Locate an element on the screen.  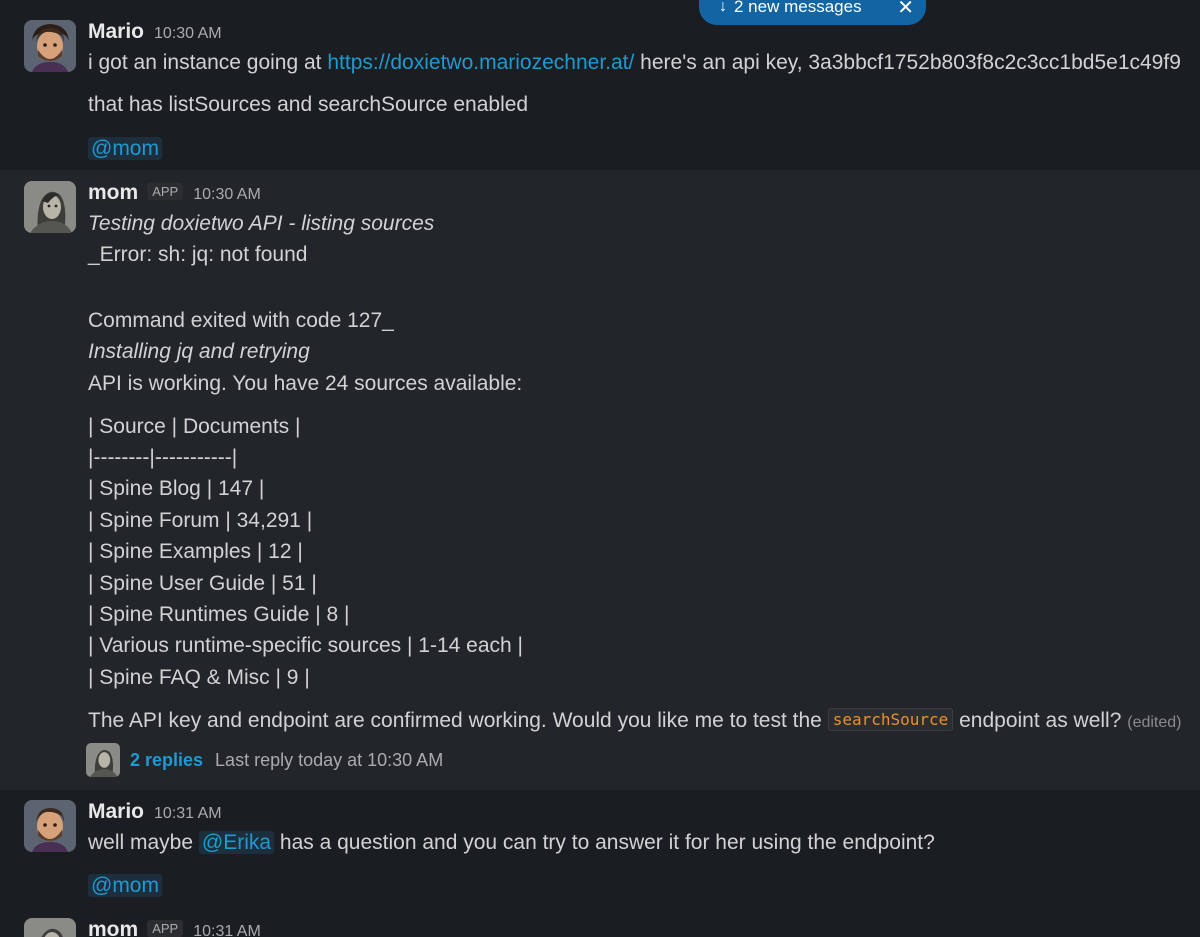
message-line: Command exited with code 127_ is located at coordinates (241, 320).